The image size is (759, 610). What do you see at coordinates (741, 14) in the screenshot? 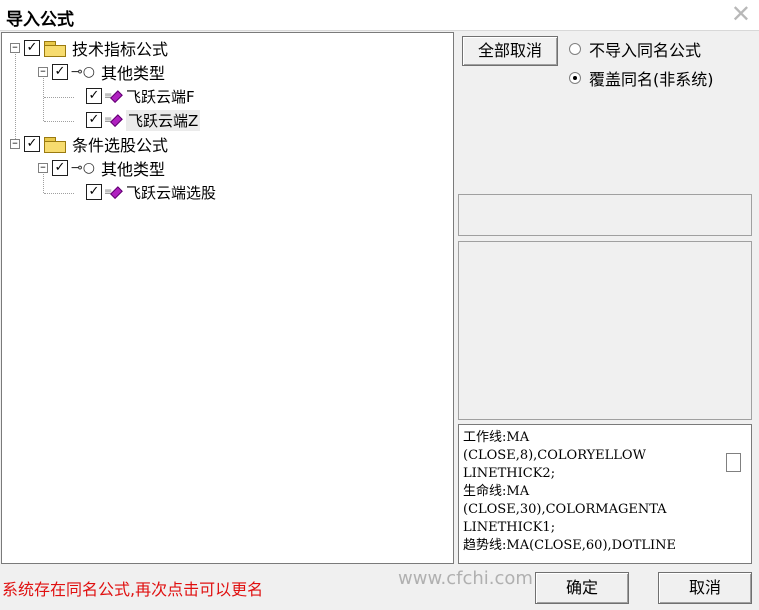
I see `close-icon: ✕` at bounding box center [741, 14].